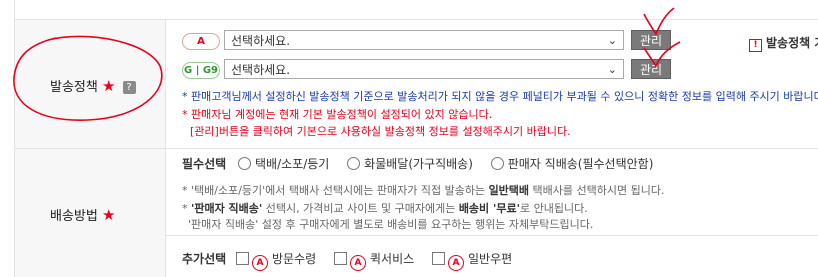 Image resolution: width=818 pixels, height=277 pixels. I want to click on option-freight: 화물배달(가구직배송), so click(410, 164).